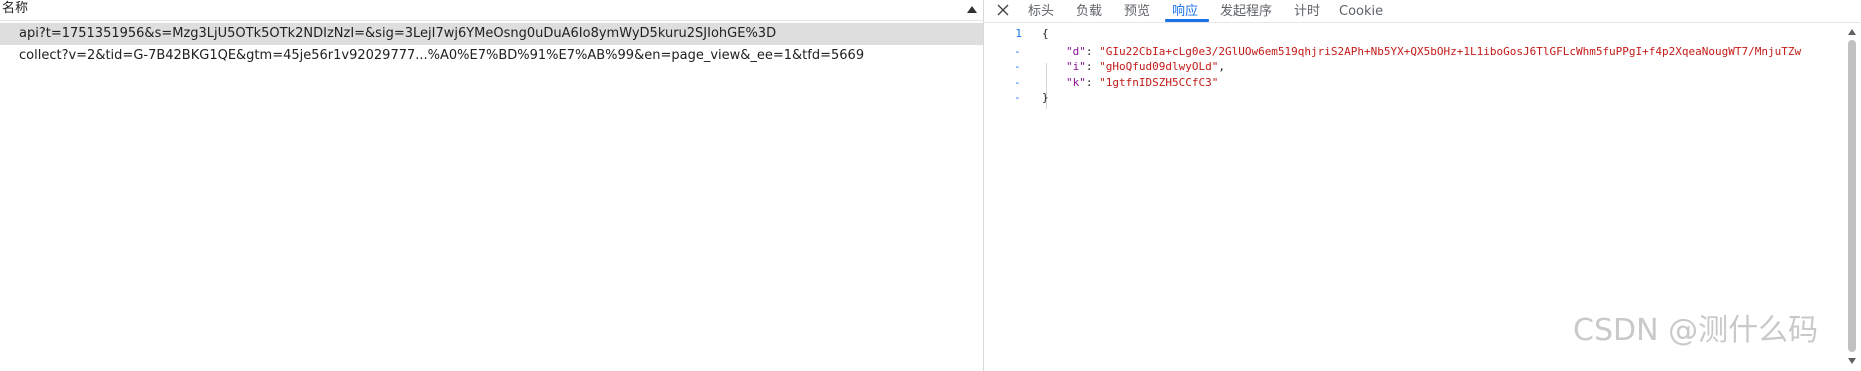 The width and height of the screenshot is (1861, 371). I want to click on scroll-up-arrow-icon, so click(1852, 32).